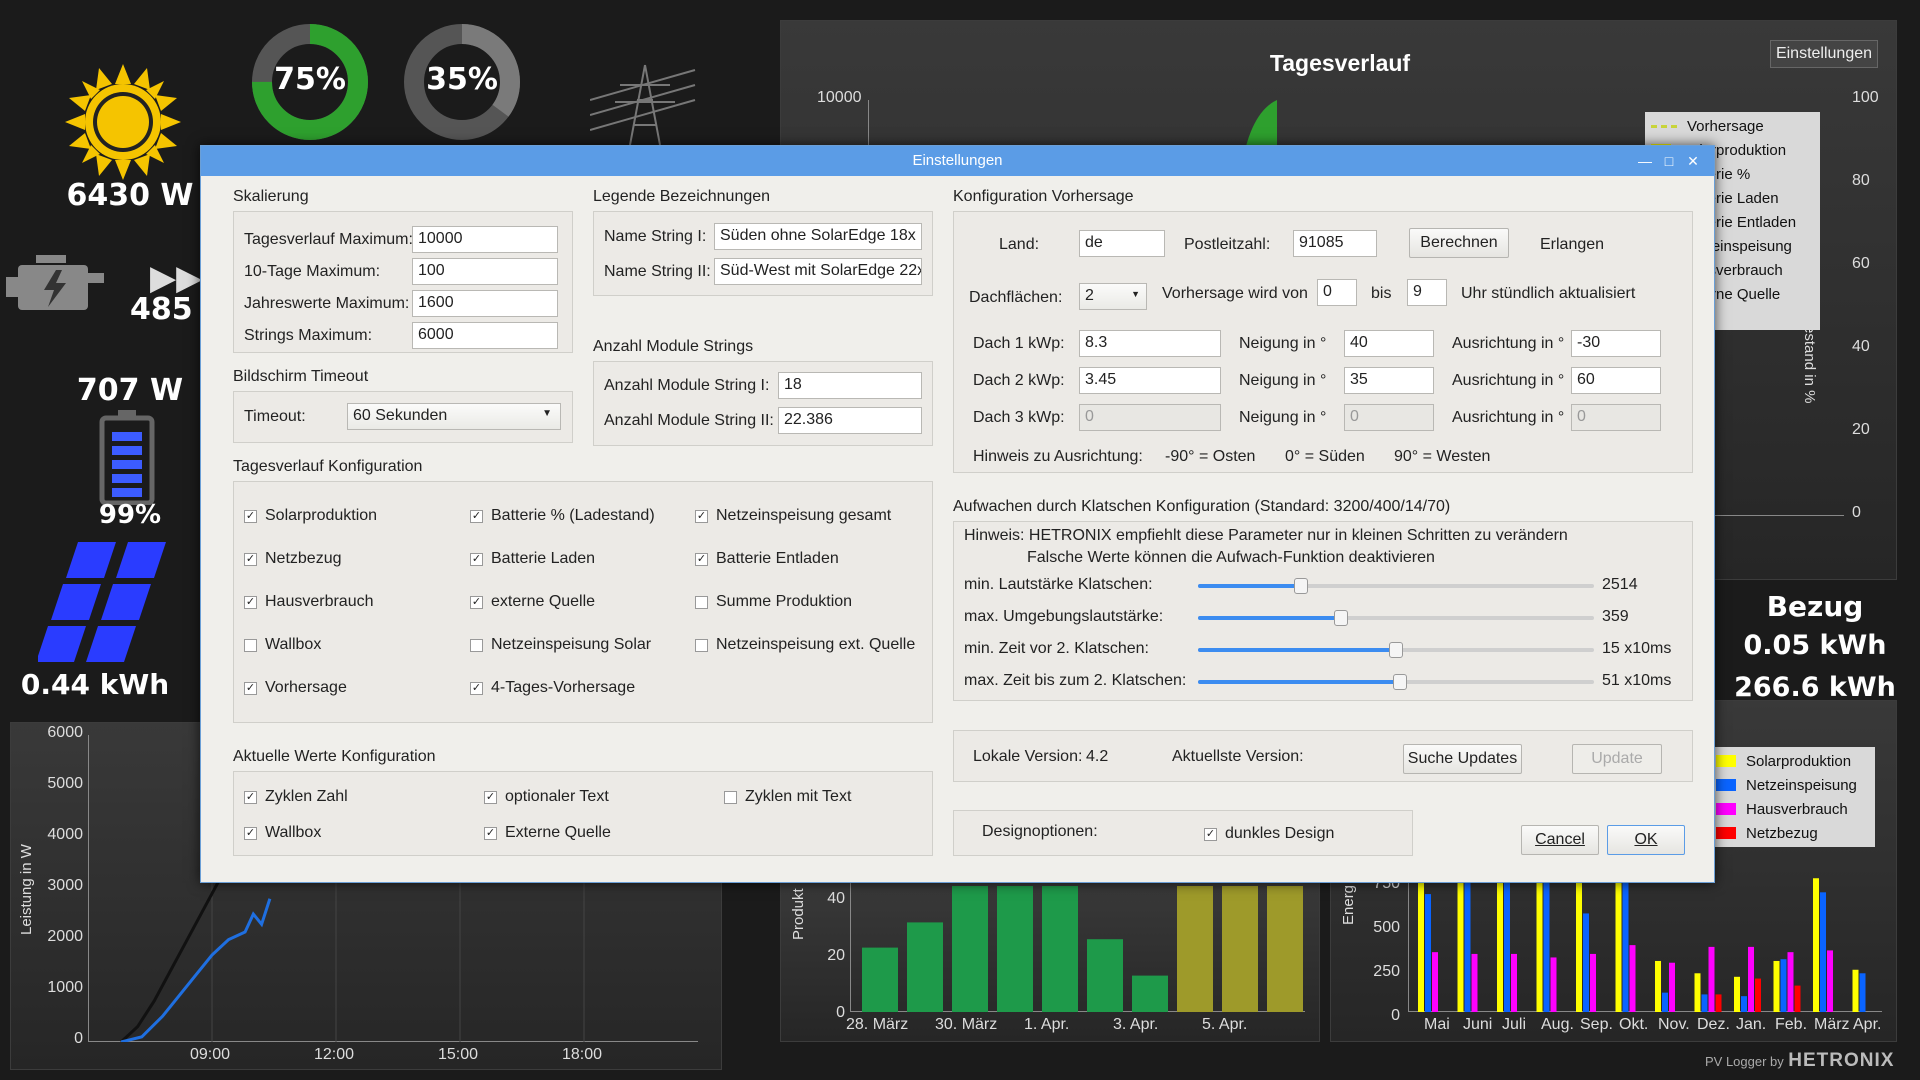 Image resolution: width=1920 pixels, height=1080 pixels. I want to click on legend-label: Hausverbrauch, so click(1797, 809).